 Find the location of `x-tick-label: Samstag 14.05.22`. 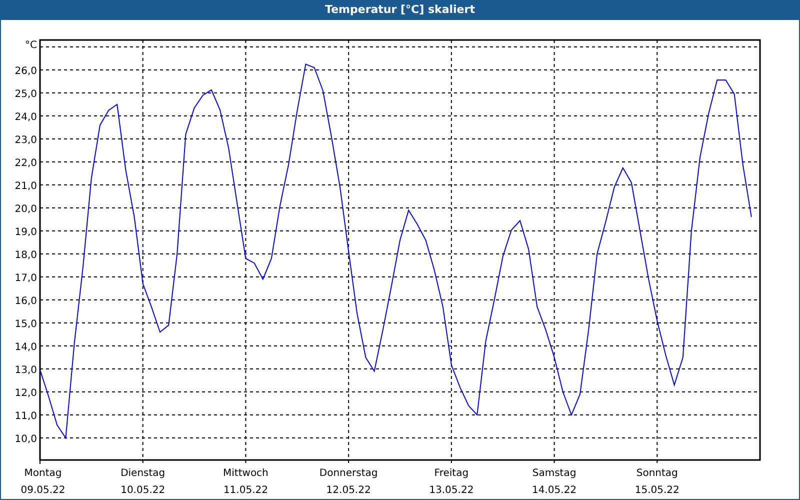

x-tick-label: Samstag 14.05.22 is located at coordinates (554, 482).